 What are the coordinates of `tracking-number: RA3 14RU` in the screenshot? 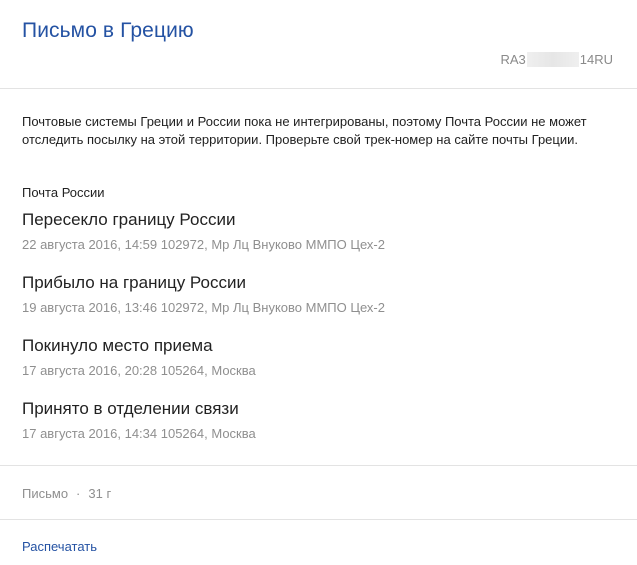 It's located at (556, 59).